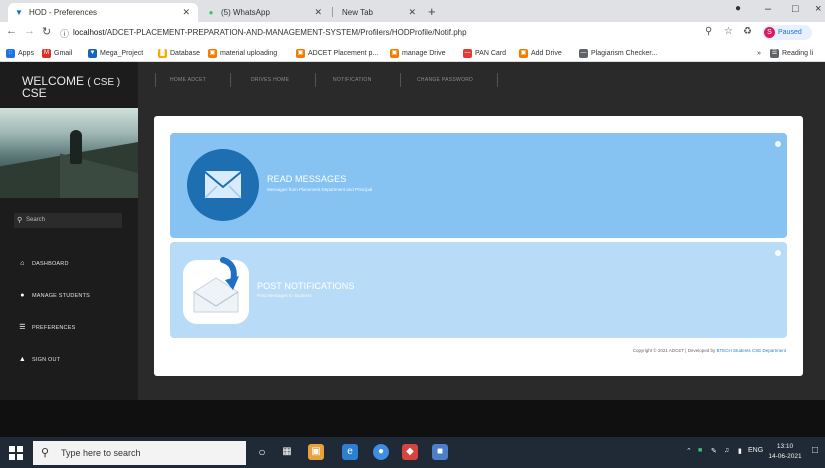 The width and height of the screenshot is (825, 468). Describe the element at coordinates (818, 9) in the screenshot. I see `close-window-button: ×` at that location.